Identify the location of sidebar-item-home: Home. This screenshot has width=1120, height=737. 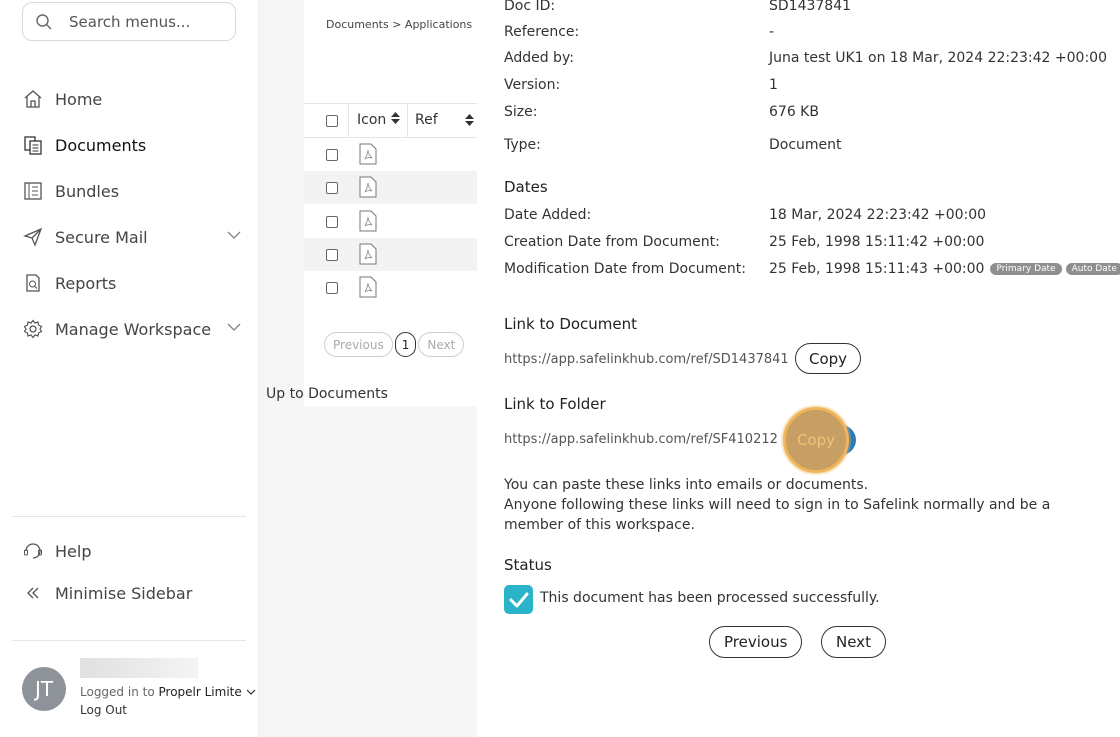
(134, 99).